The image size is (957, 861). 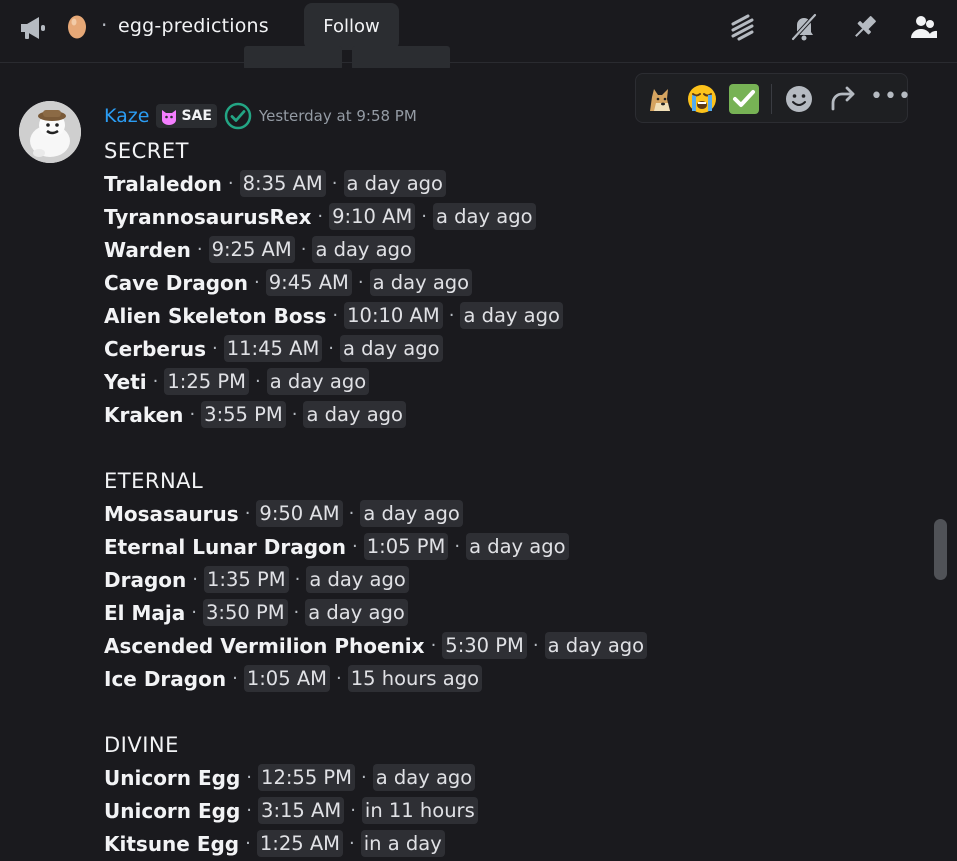 What do you see at coordinates (308, 282) in the screenshot?
I see `entry-time: 9:45 AM` at bounding box center [308, 282].